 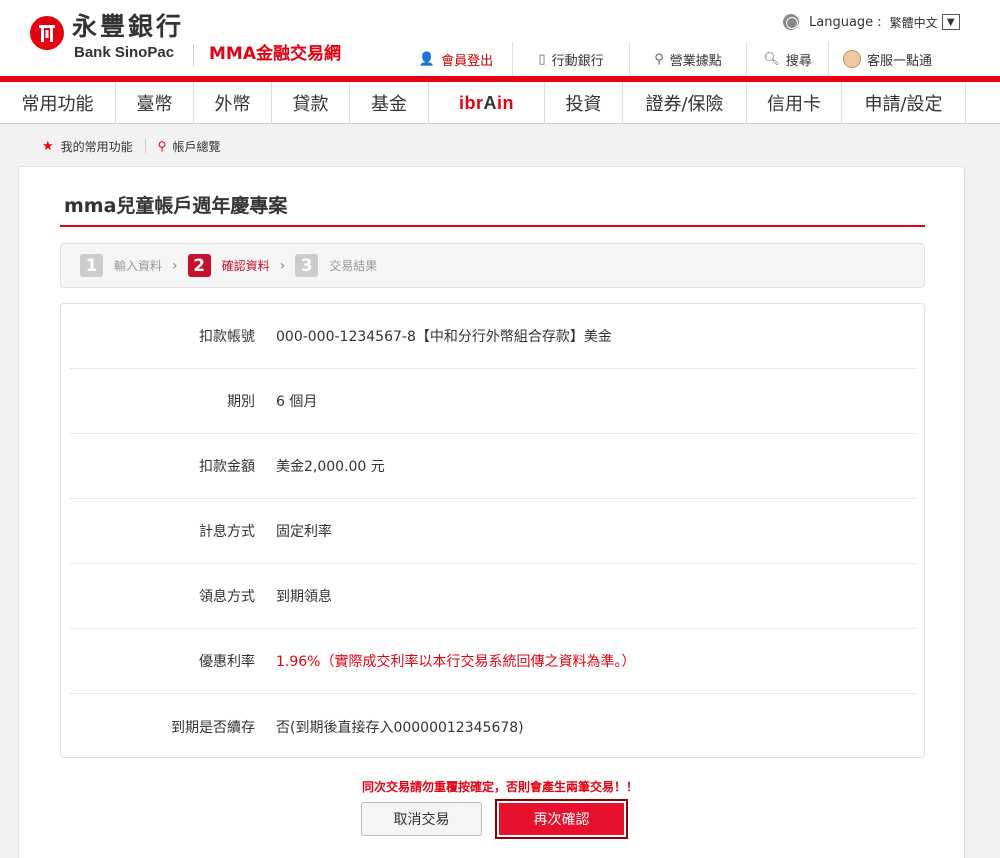 I want to click on detail-label: 計息方式, so click(x=227, y=532).